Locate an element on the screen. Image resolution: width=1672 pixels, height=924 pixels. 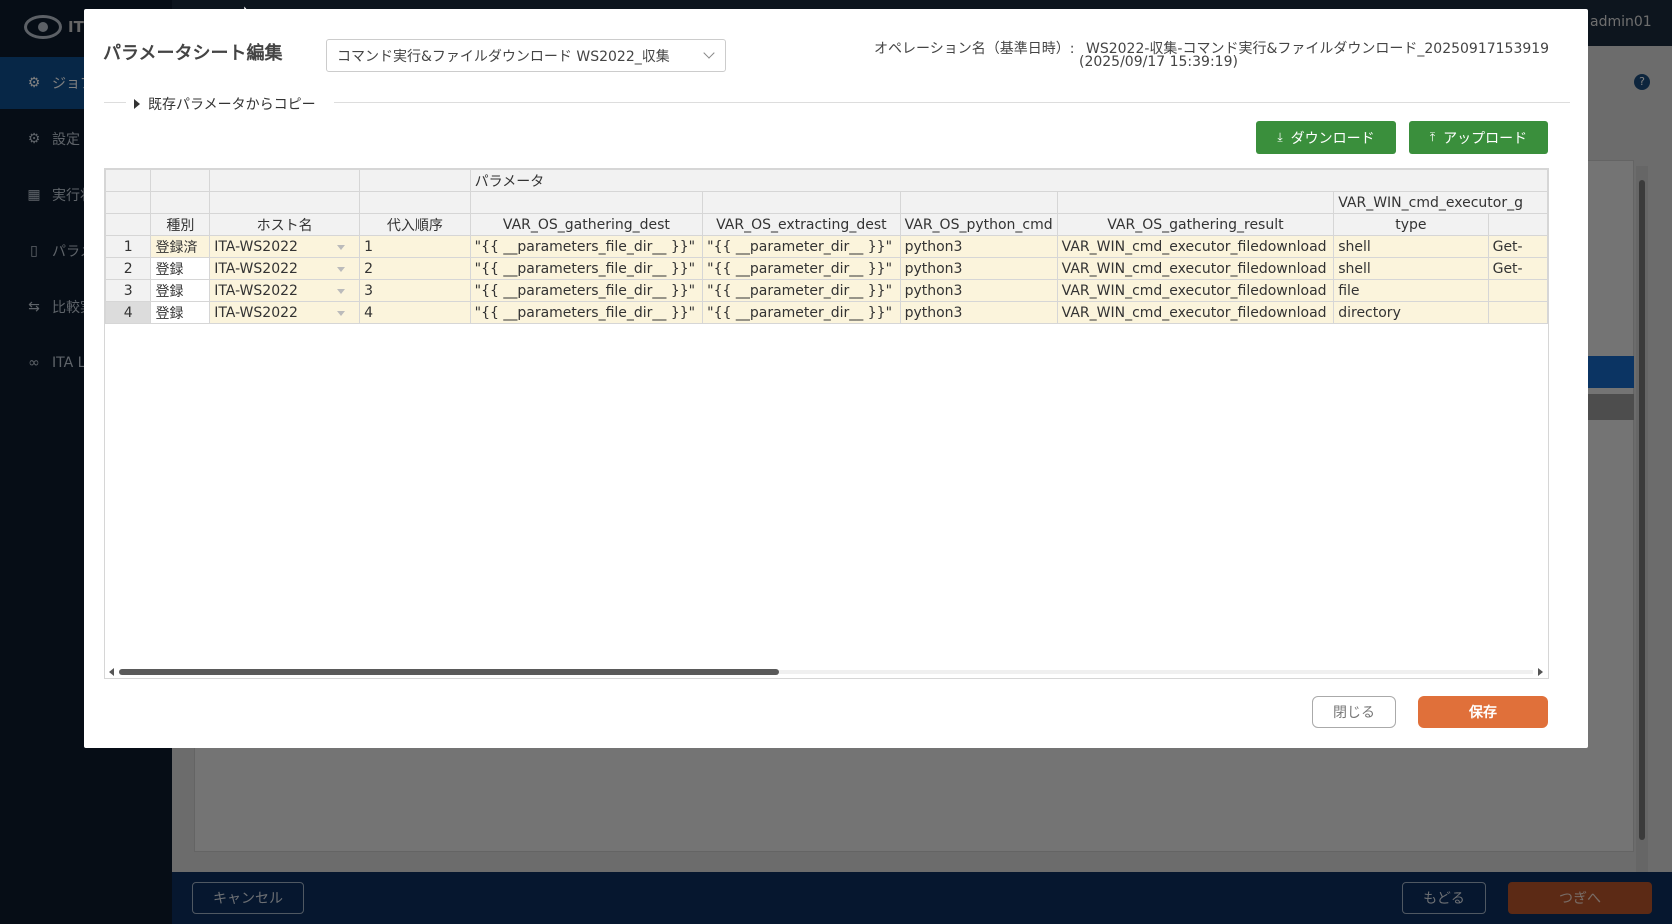
operation-label: オペレーション名（基準日時）: is located at coordinates (974, 49).